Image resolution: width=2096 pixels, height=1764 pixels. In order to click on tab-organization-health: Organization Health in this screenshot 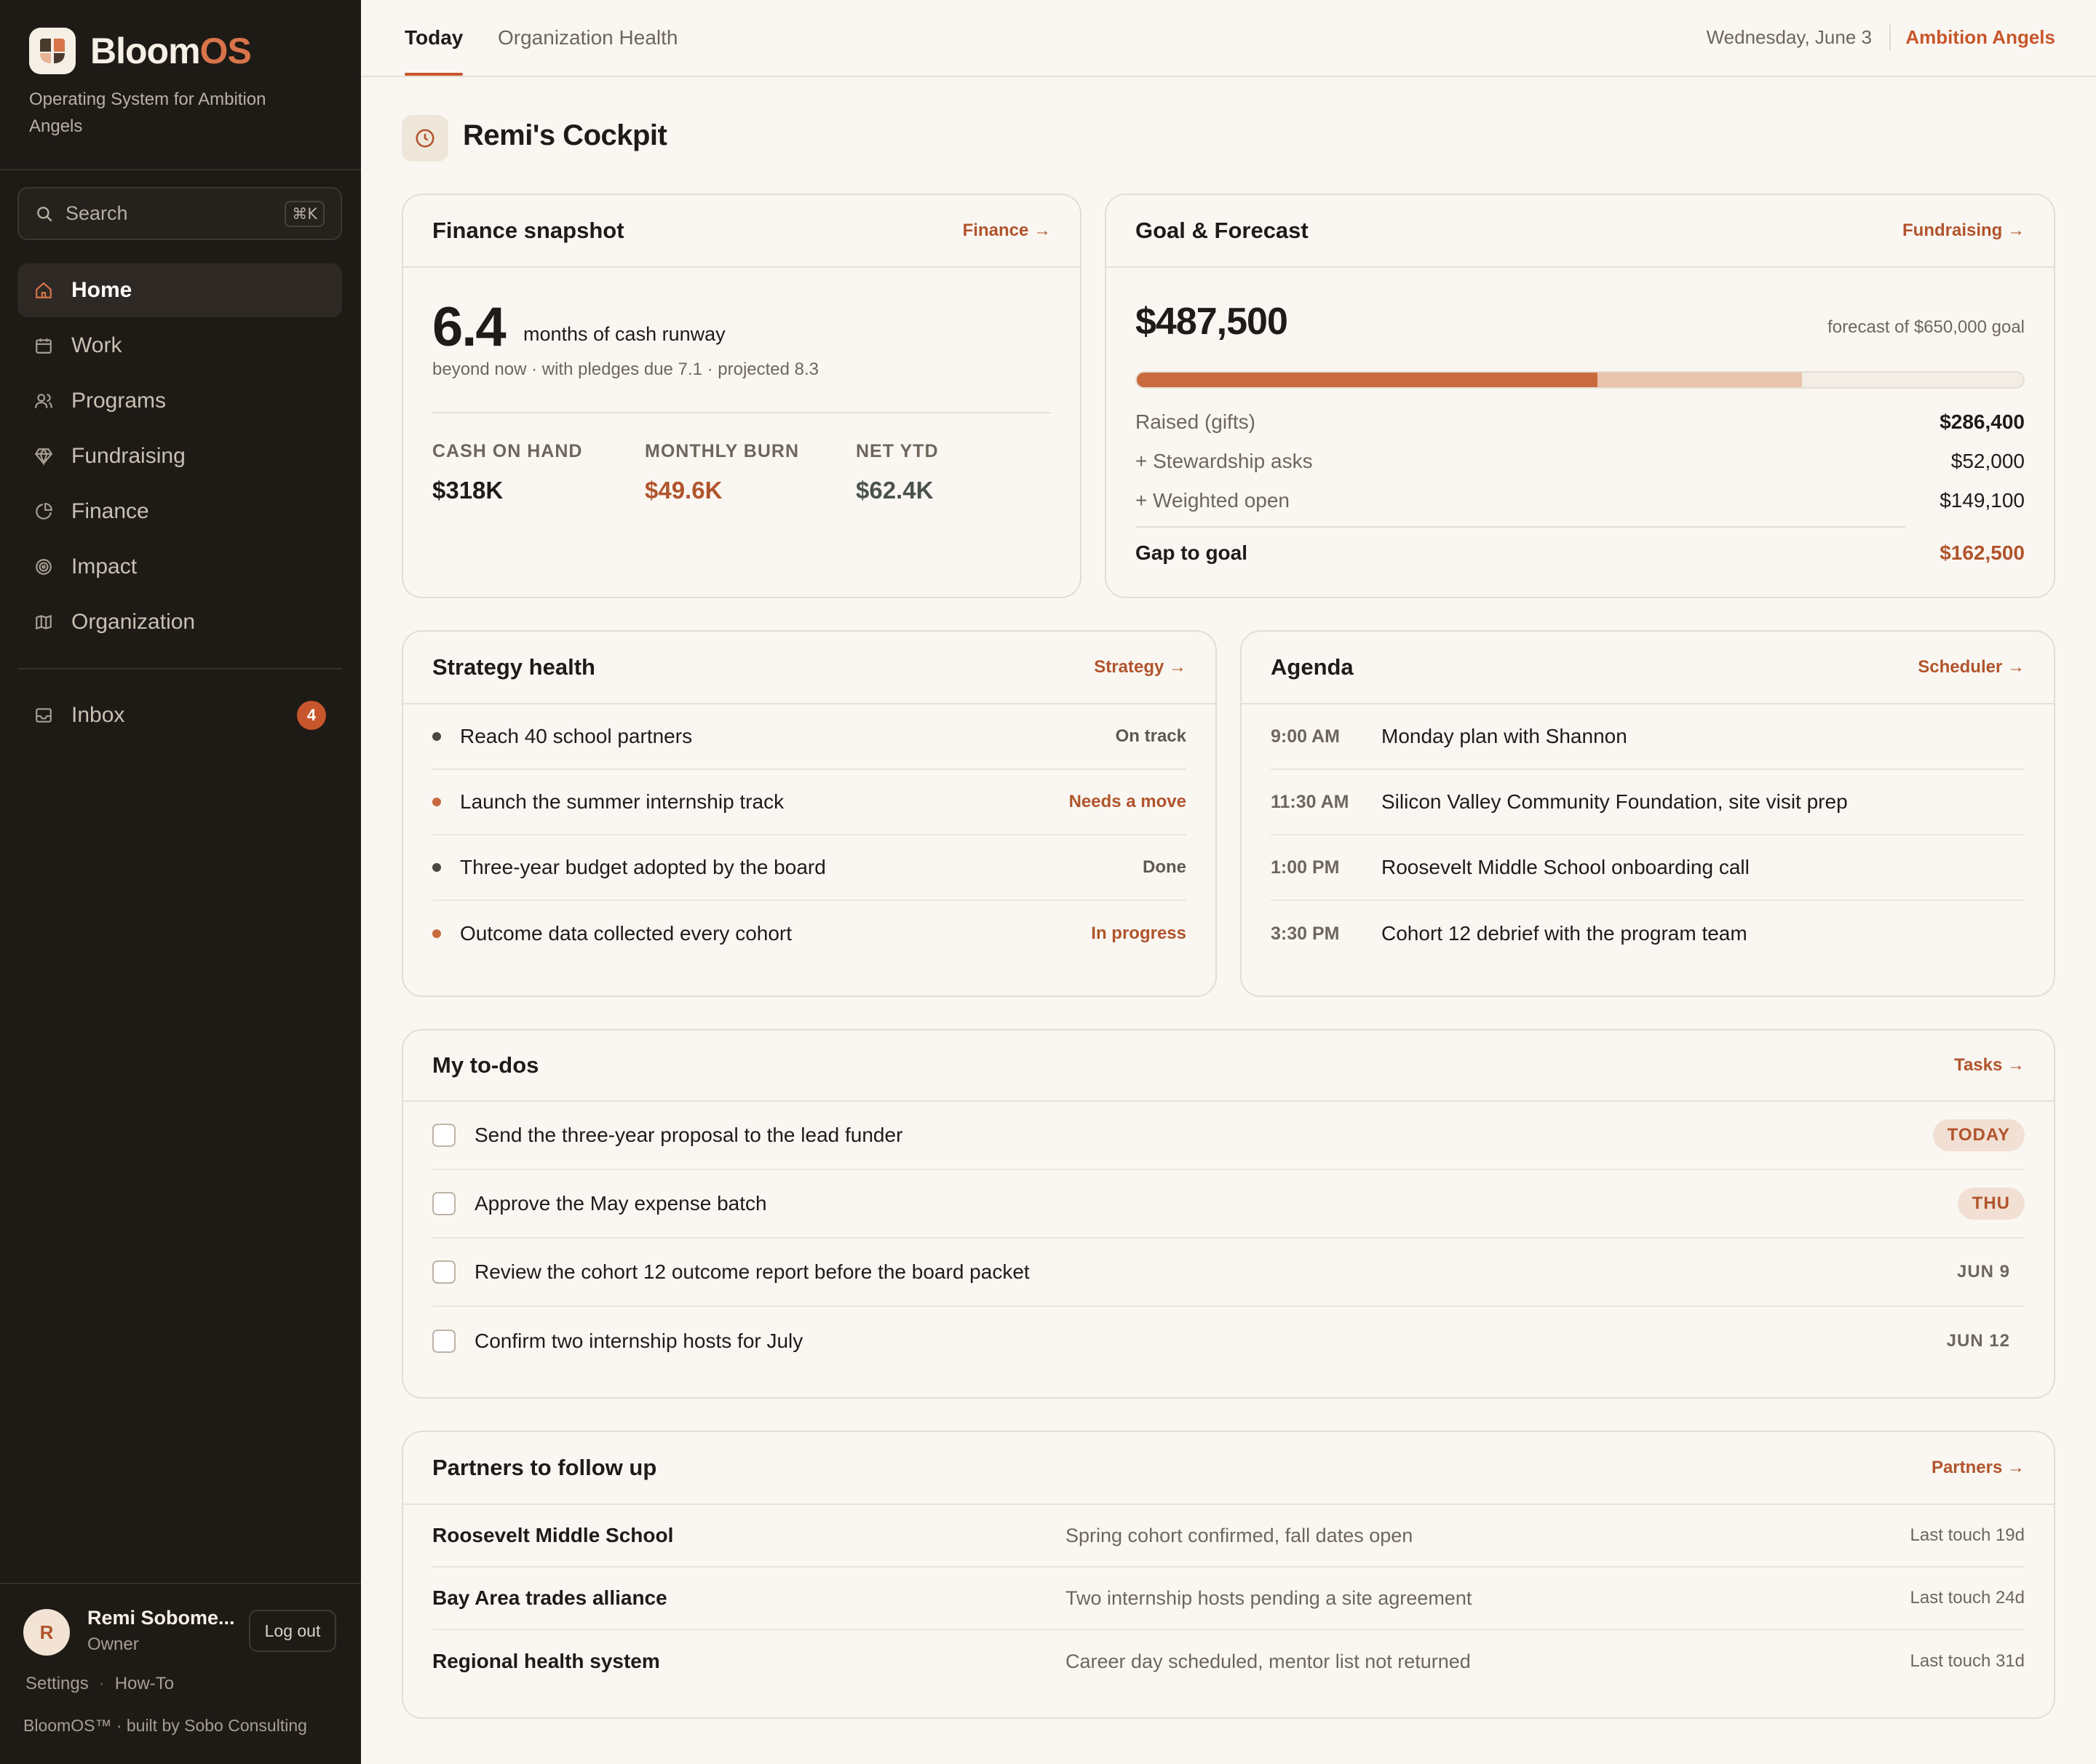, I will do `click(588, 37)`.